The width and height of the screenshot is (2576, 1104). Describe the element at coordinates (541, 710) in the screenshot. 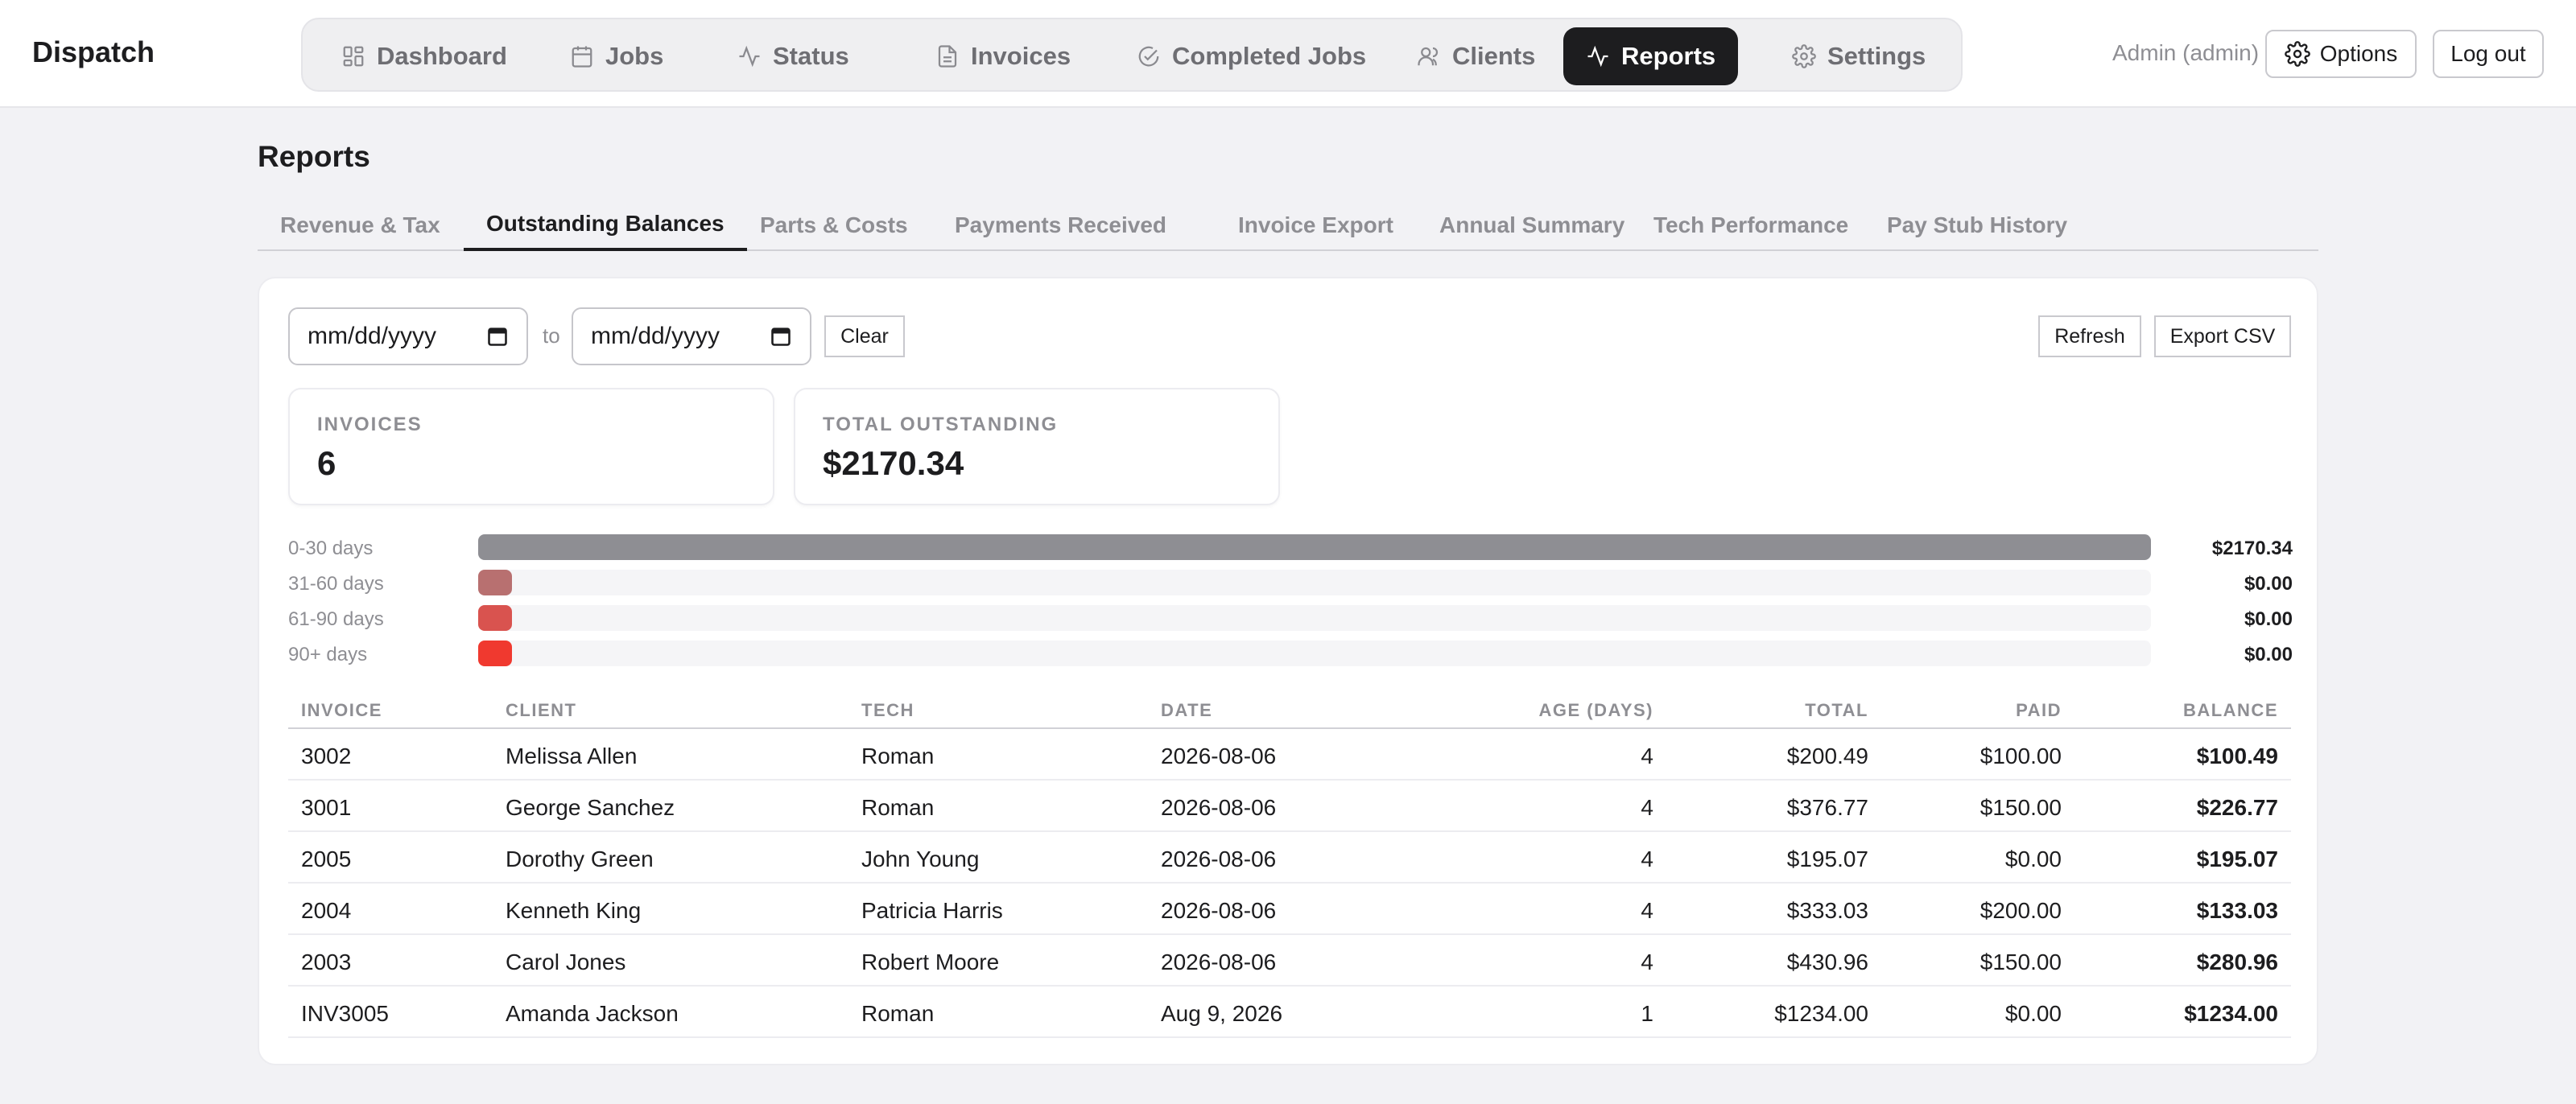

I see `column-header-client: CLIENT` at that location.